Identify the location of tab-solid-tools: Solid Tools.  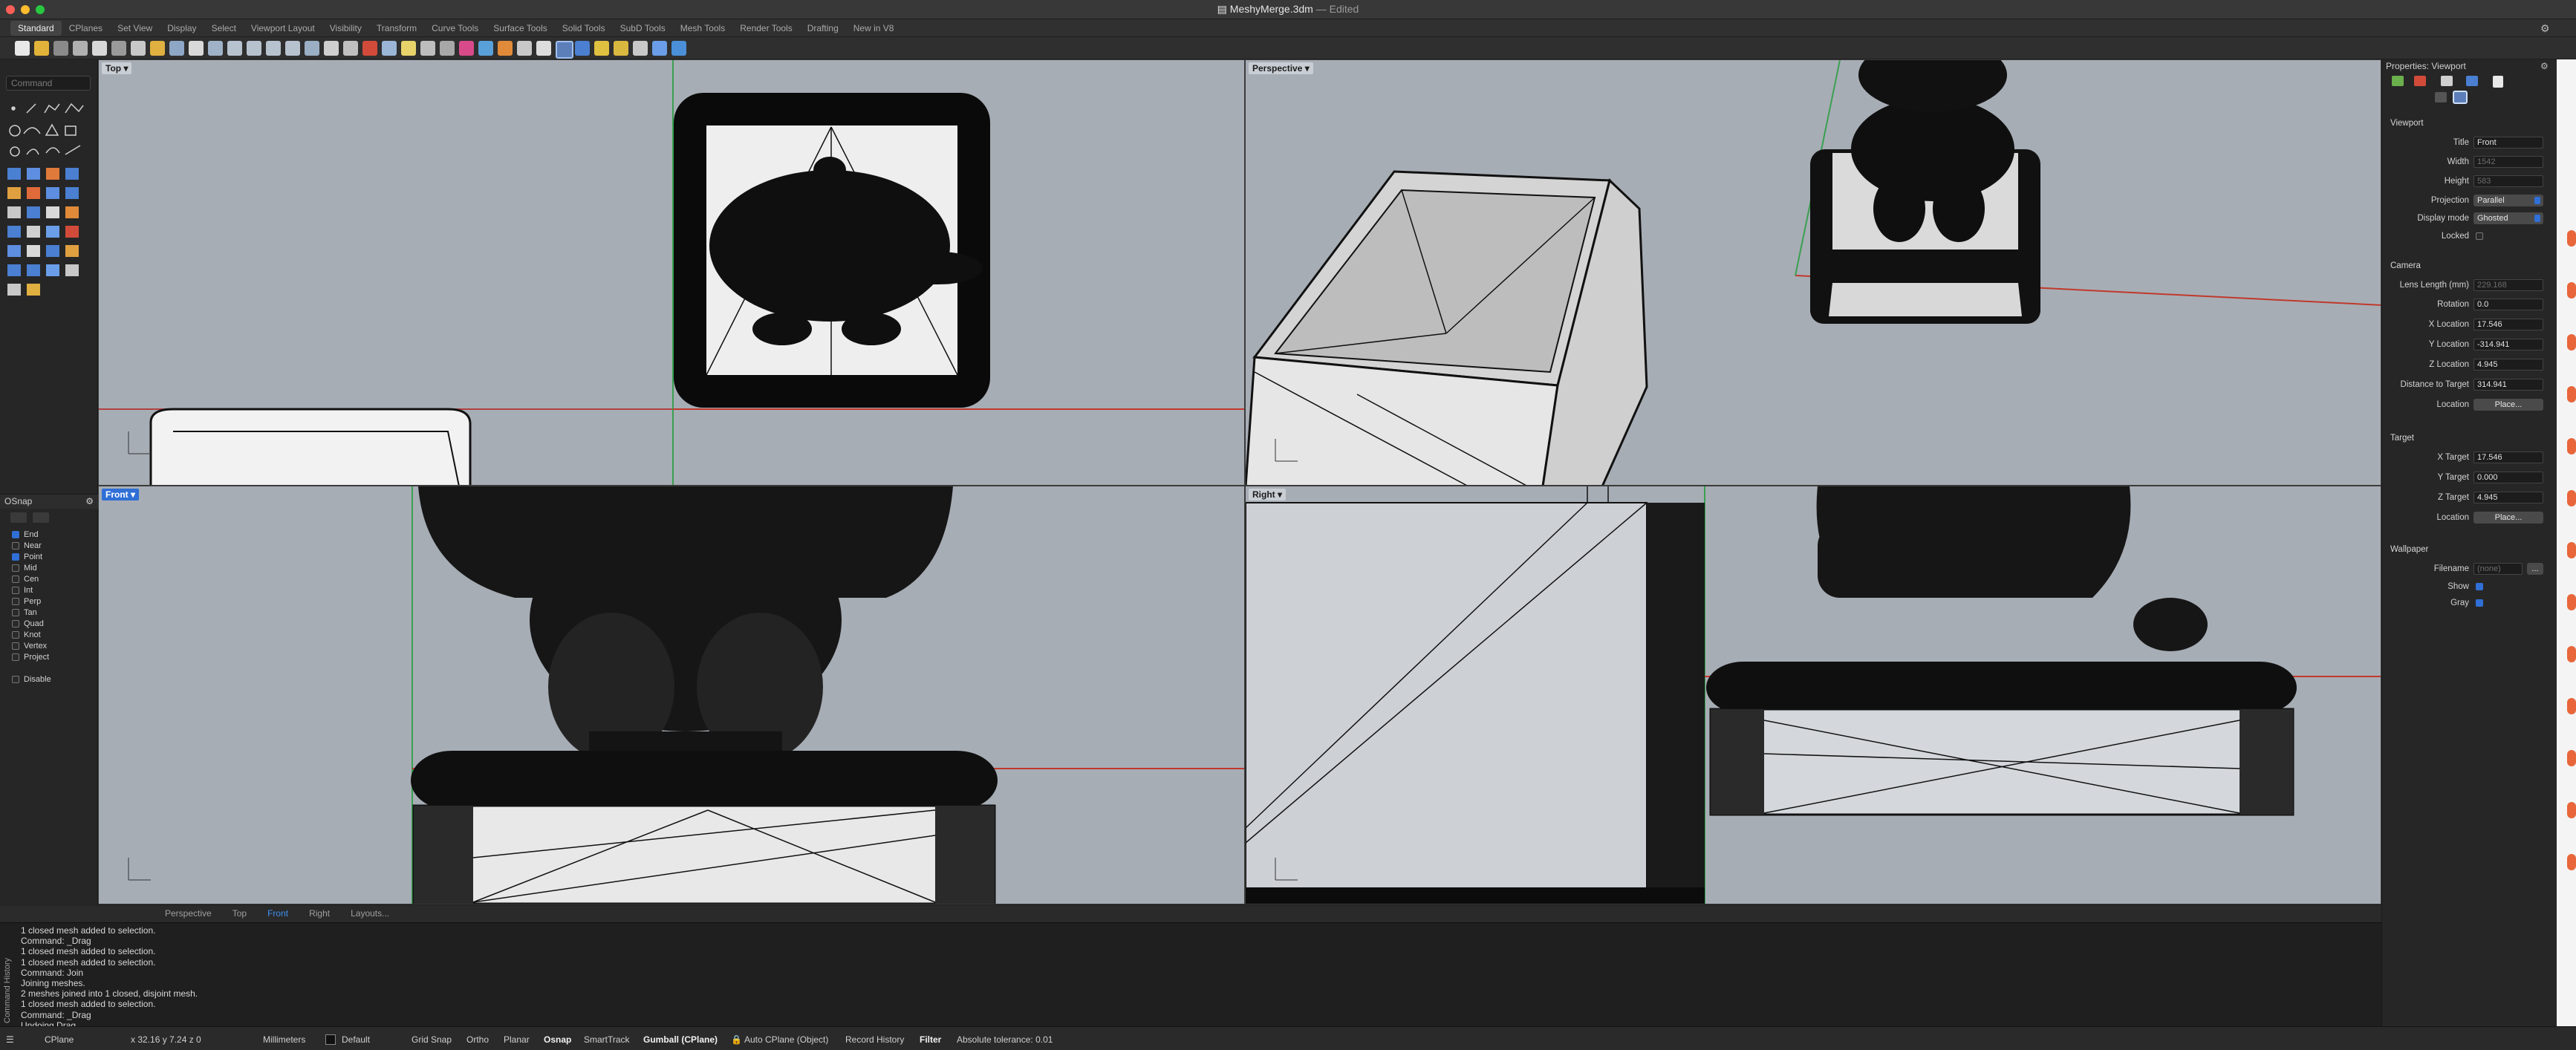
(584, 28).